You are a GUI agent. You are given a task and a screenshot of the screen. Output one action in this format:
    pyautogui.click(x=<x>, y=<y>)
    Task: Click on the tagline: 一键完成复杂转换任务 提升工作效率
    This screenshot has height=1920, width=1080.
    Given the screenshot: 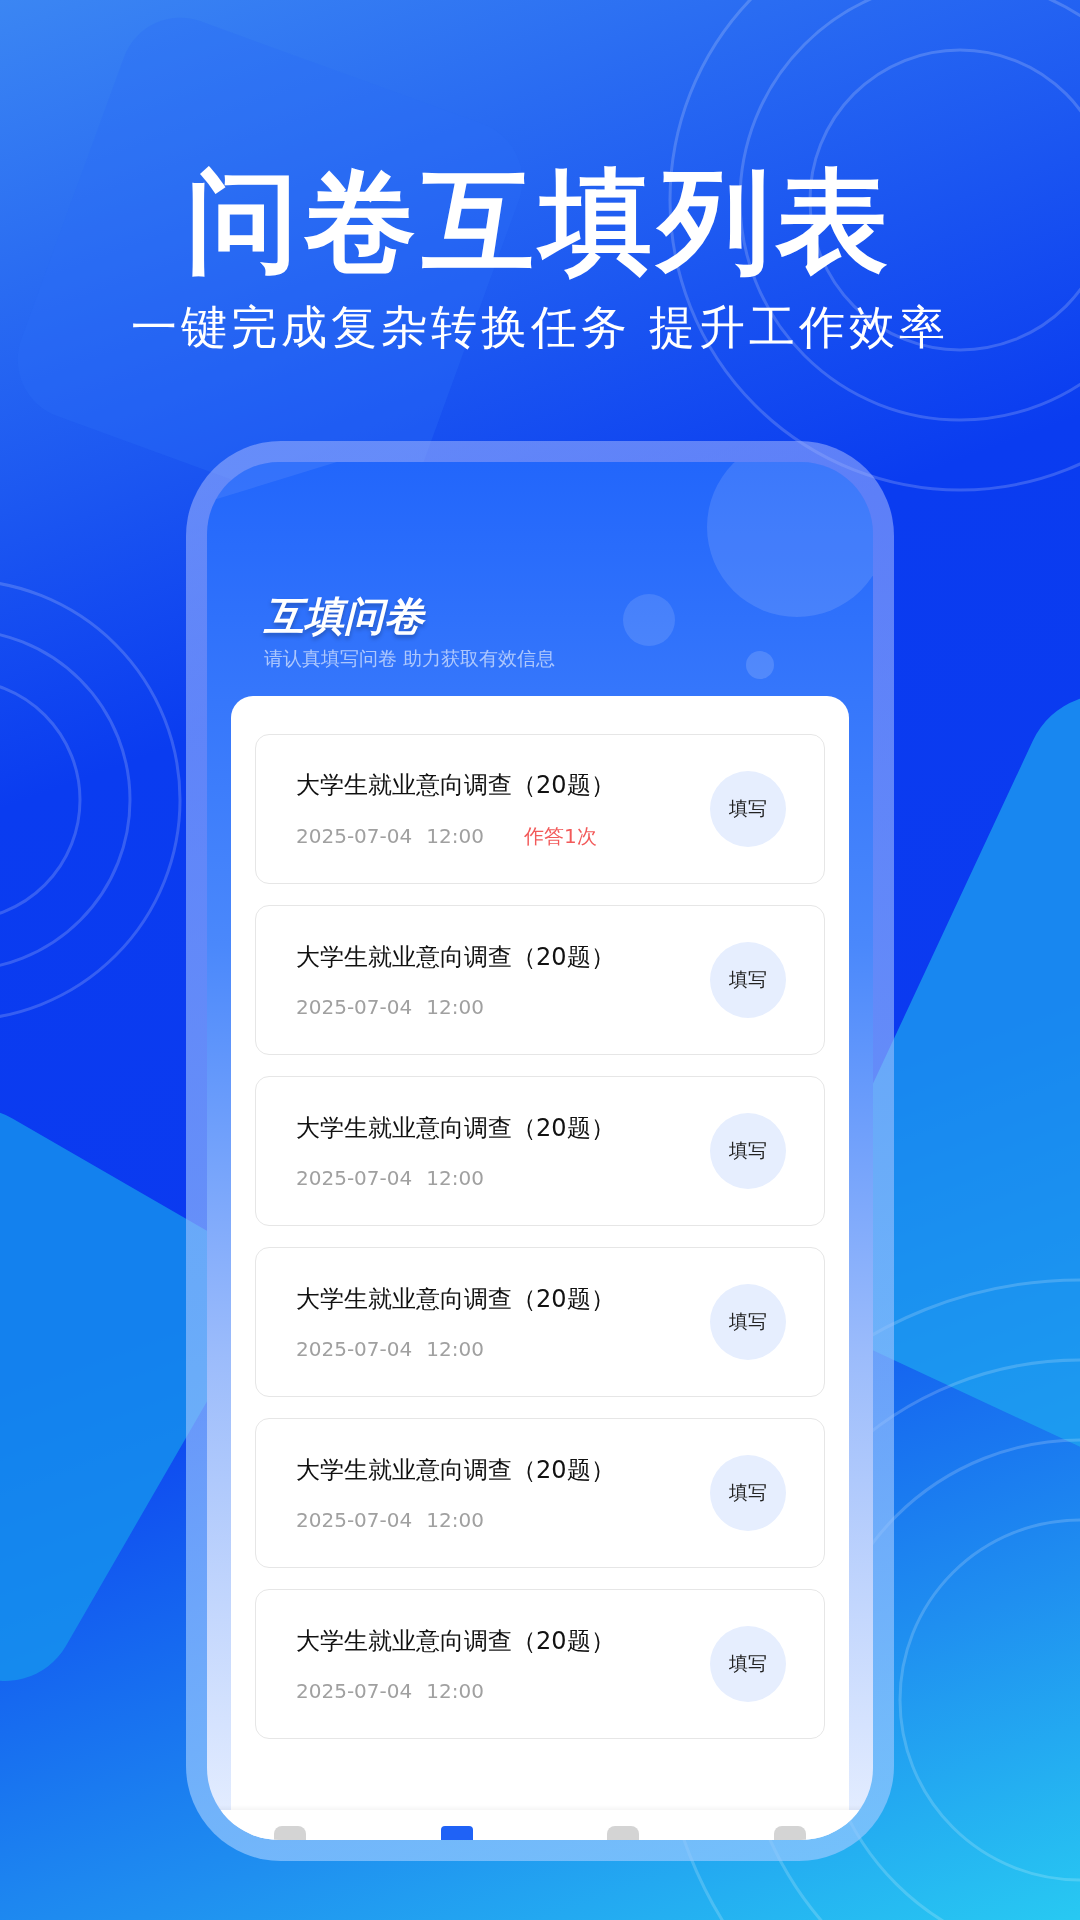 What is the action you would take?
    pyautogui.click(x=540, y=328)
    